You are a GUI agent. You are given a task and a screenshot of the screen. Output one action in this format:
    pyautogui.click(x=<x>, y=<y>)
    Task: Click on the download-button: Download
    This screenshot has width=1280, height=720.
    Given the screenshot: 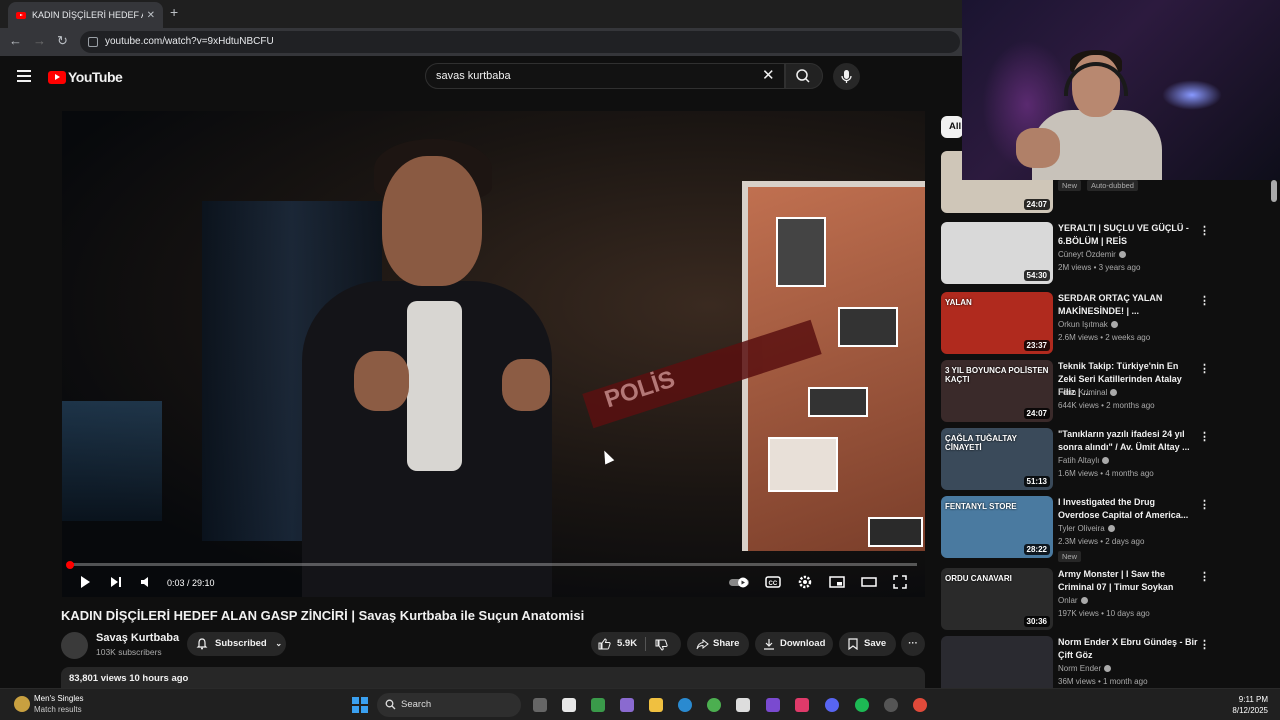 What is the action you would take?
    pyautogui.click(x=794, y=644)
    